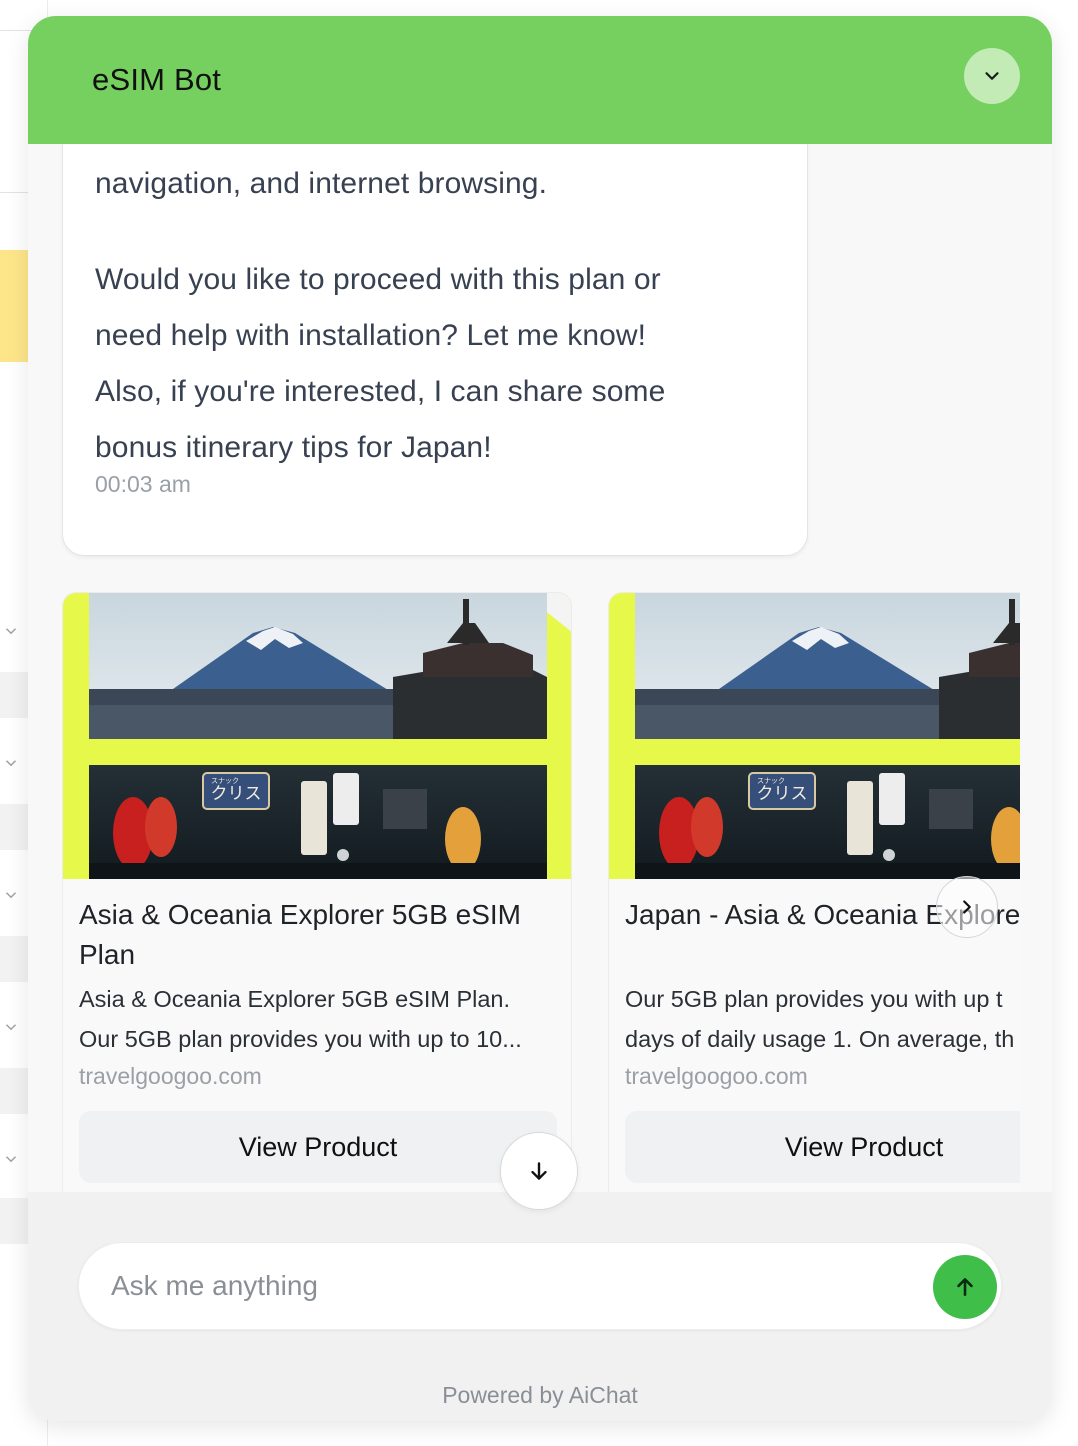 This screenshot has width=1078, height=1446. I want to click on send-button, so click(965, 1287).